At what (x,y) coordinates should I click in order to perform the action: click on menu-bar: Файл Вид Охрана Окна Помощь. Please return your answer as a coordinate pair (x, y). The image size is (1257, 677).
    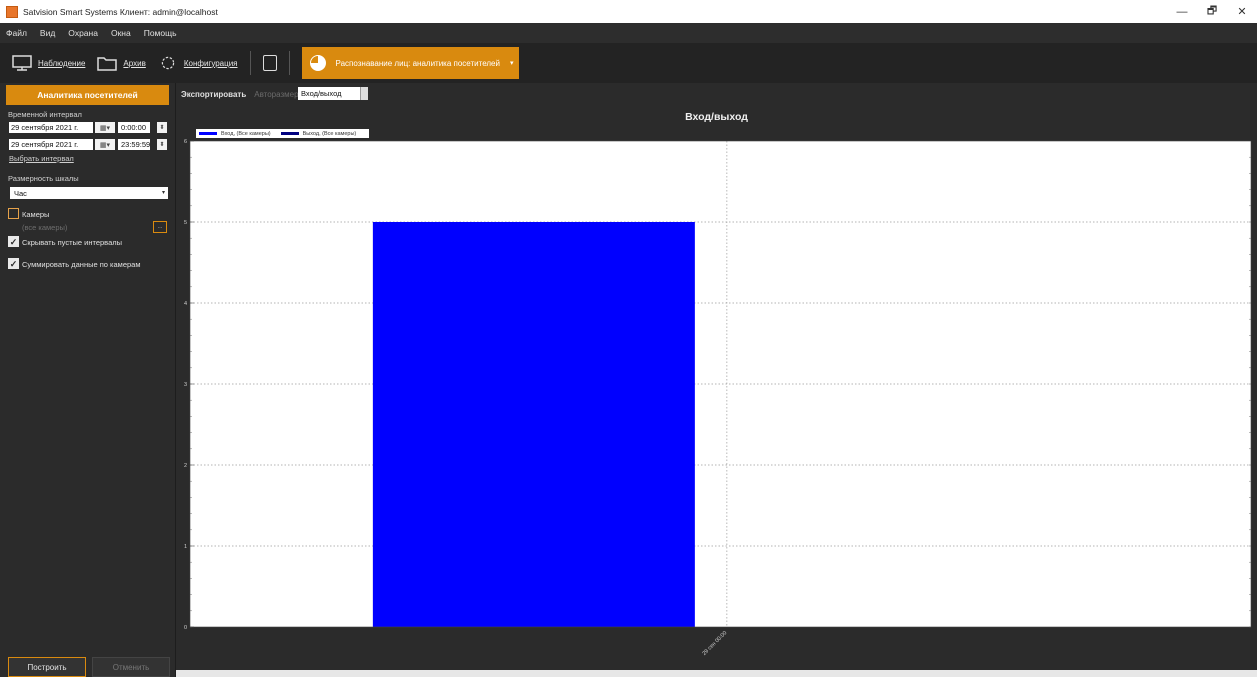
    Looking at the image, I should click on (628, 33).